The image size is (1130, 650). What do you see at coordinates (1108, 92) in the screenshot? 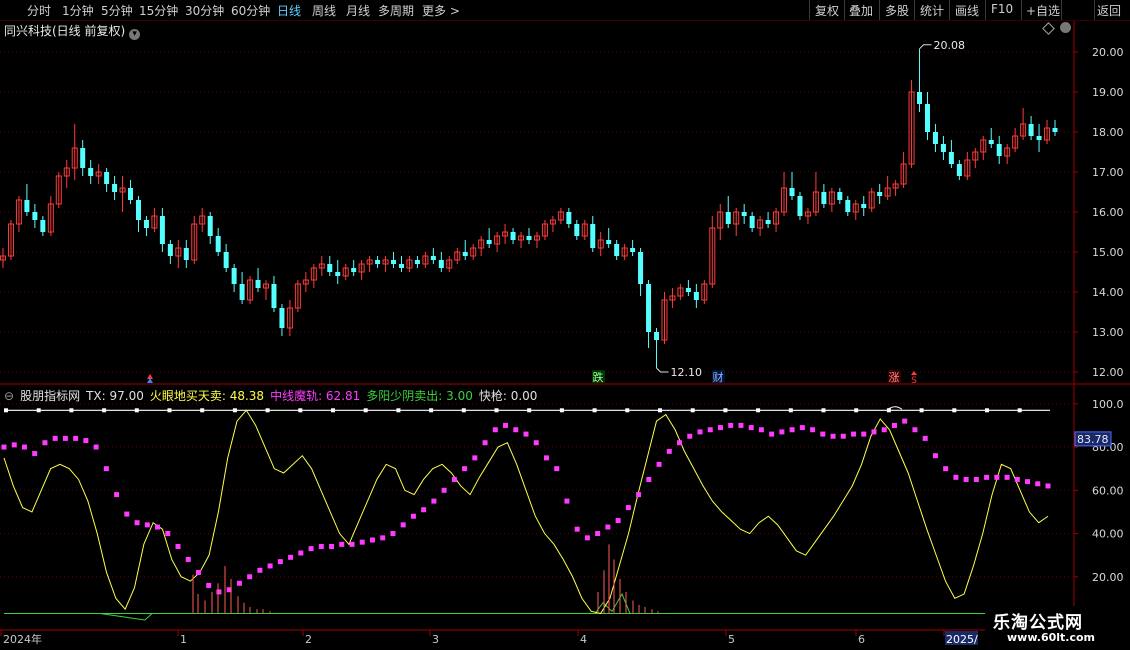
I see `price-tick-label: 19.00` at bounding box center [1108, 92].